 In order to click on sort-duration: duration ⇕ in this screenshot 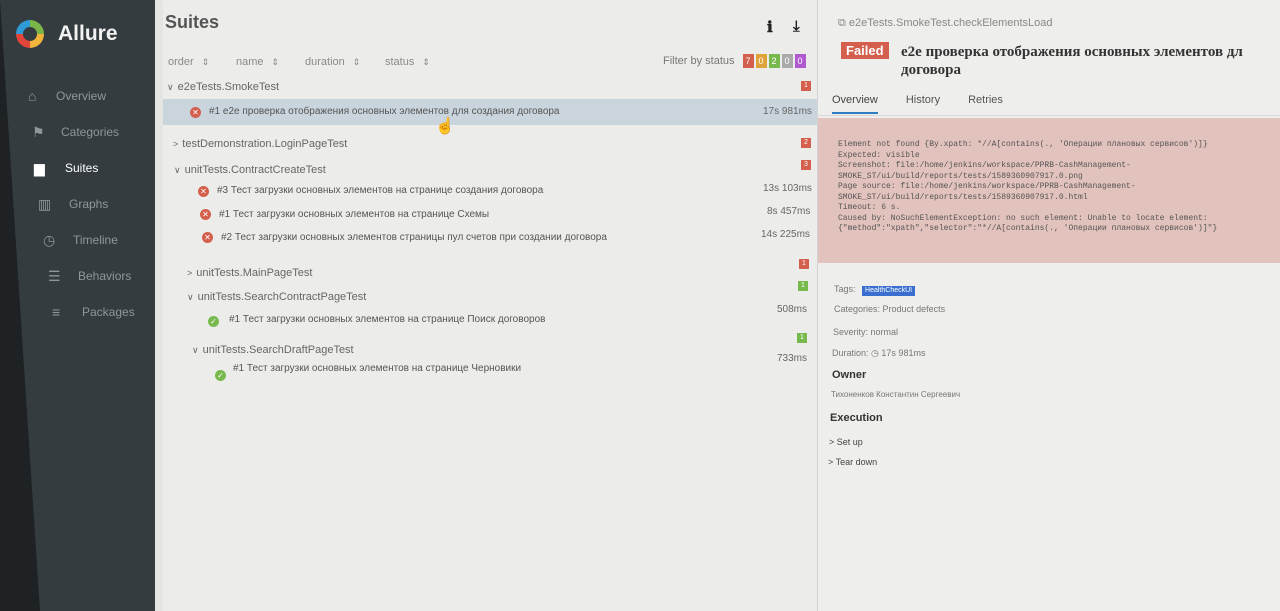, I will do `click(332, 62)`.